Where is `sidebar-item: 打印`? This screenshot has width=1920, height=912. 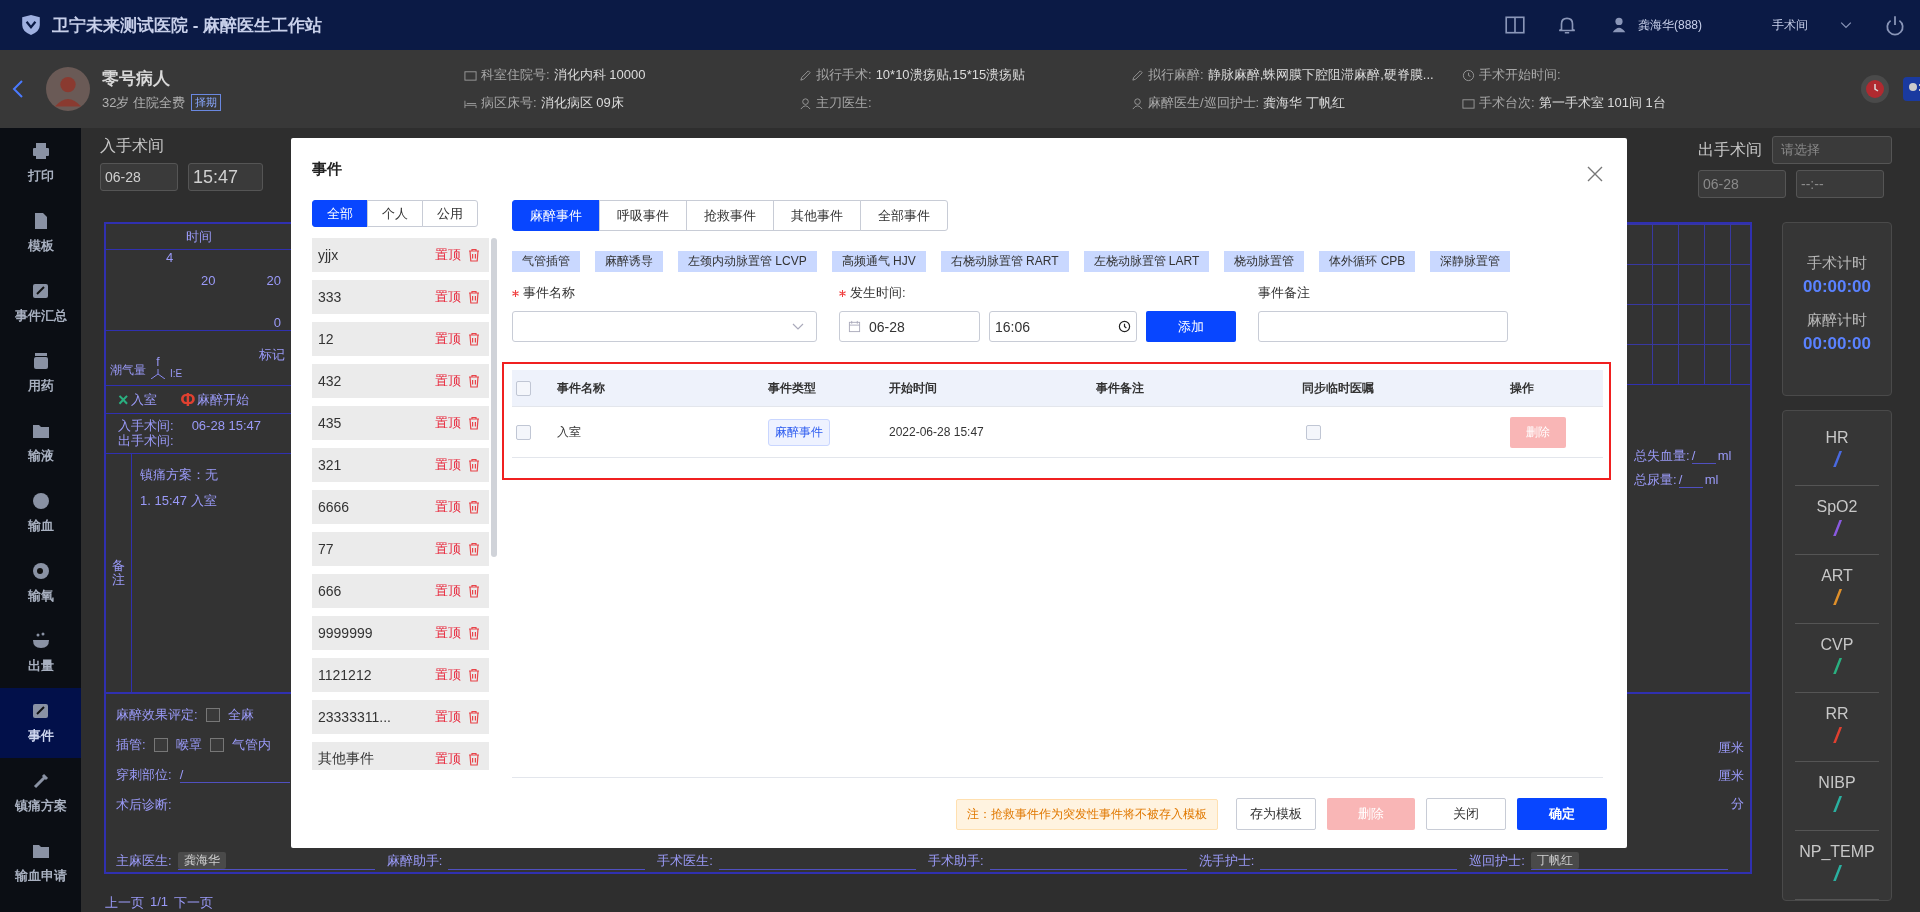
sidebar-item: 打印 is located at coordinates (40, 163).